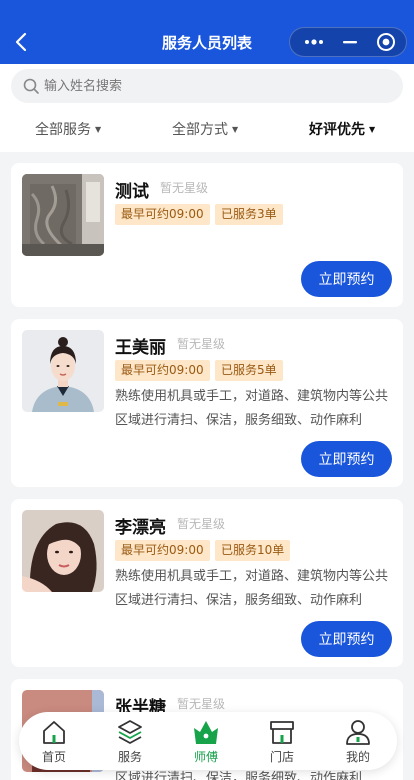 The image size is (414, 780). I want to click on tab-master: 师傅, so click(206, 741).